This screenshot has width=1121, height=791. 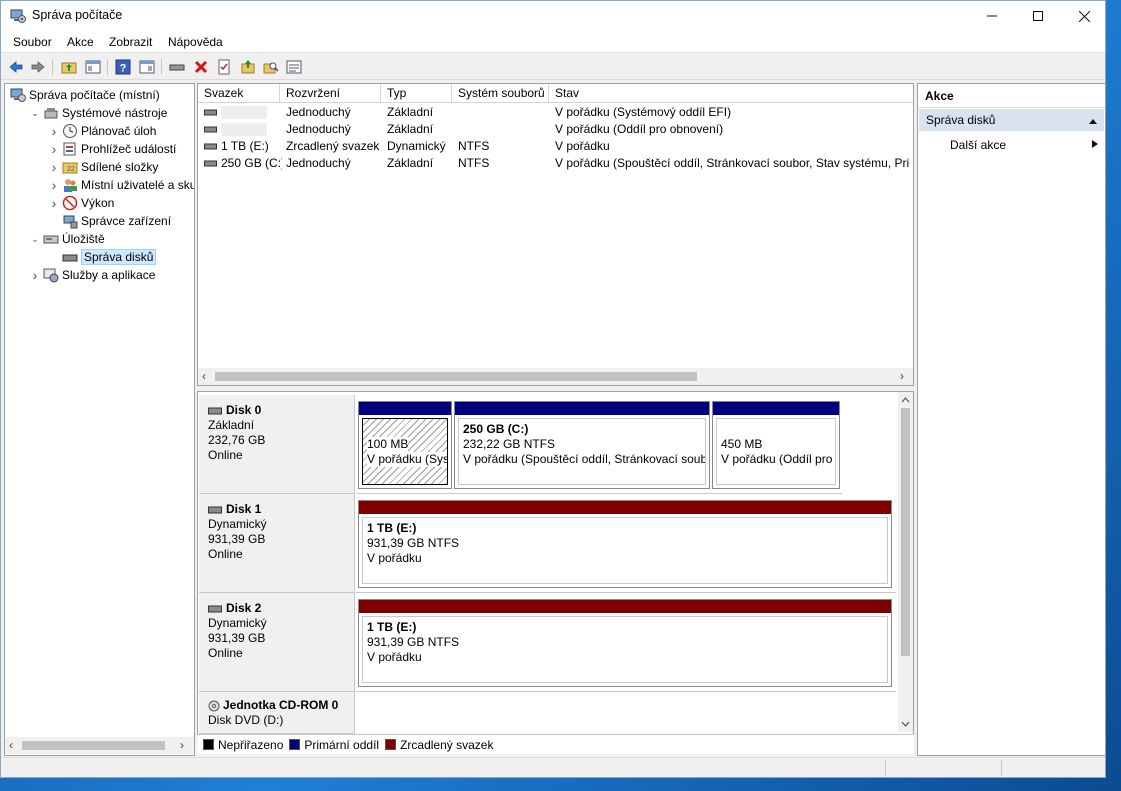 What do you see at coordinates (776, 445) in the screenshot?
I see `partition-block: 450 MBV pořádku (Oddíl pro obnovení)` at bounding box center [776, 445].